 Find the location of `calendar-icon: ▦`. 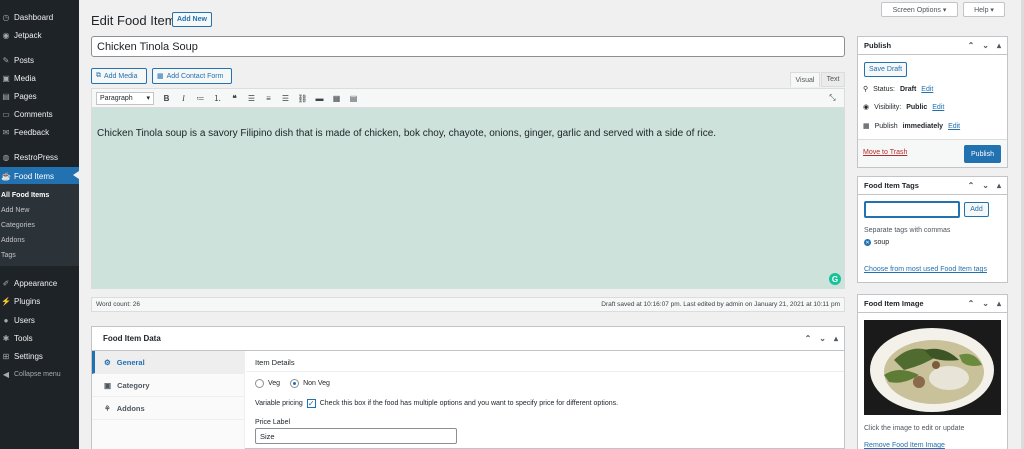

calendar-icon: ▦ is located at coordinates (866, 126).